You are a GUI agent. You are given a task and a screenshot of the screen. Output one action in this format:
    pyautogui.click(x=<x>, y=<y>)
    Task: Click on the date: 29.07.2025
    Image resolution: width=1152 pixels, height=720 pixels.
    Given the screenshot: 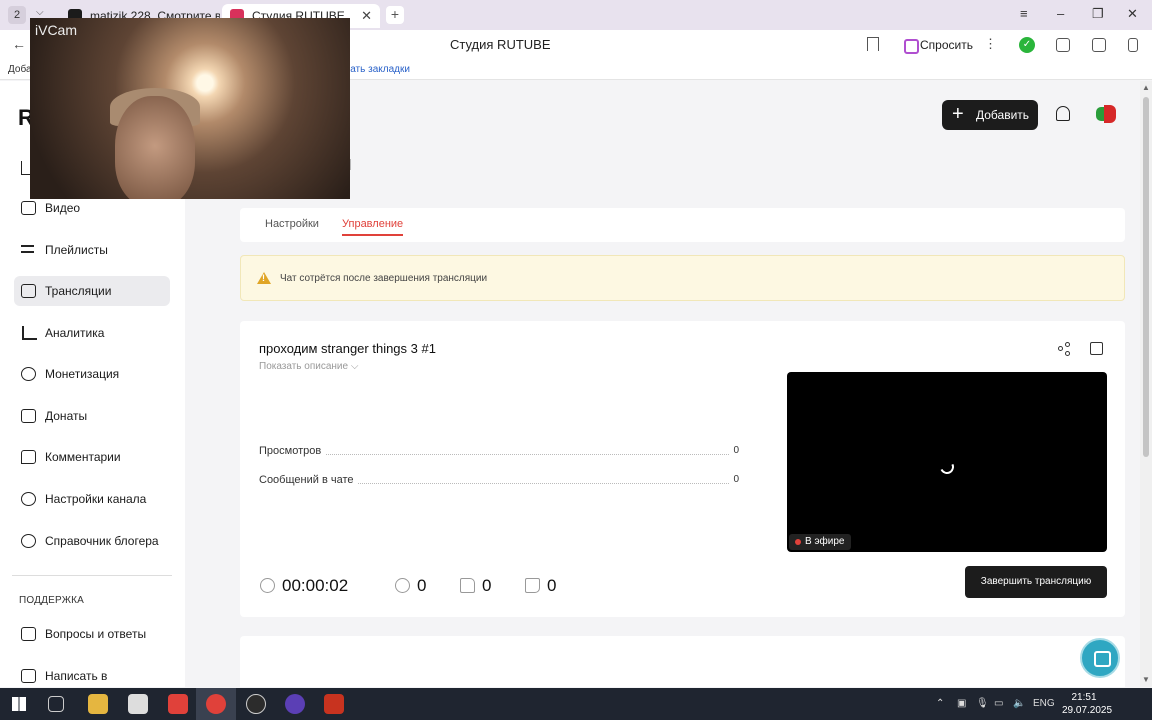 What is the action you would take?
    pyautogui.click(x=1087, y=710)
    